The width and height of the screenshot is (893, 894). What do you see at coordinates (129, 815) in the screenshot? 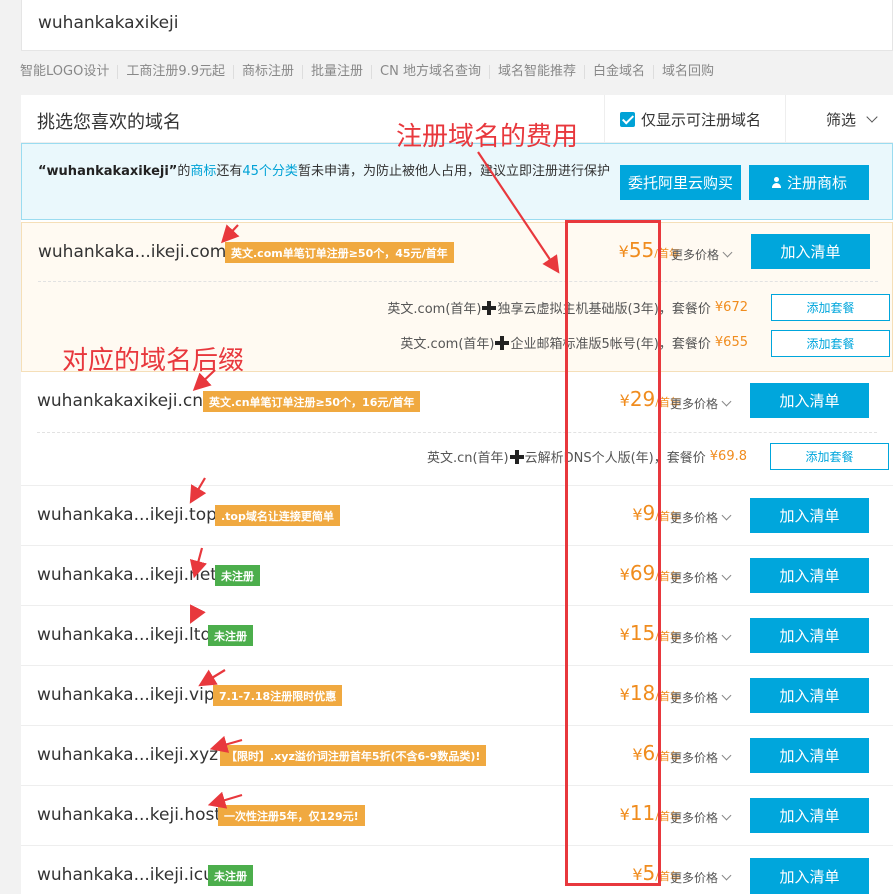
I see `domain-name: wuhankaka...keji.host` at bounding box center [129, 815].